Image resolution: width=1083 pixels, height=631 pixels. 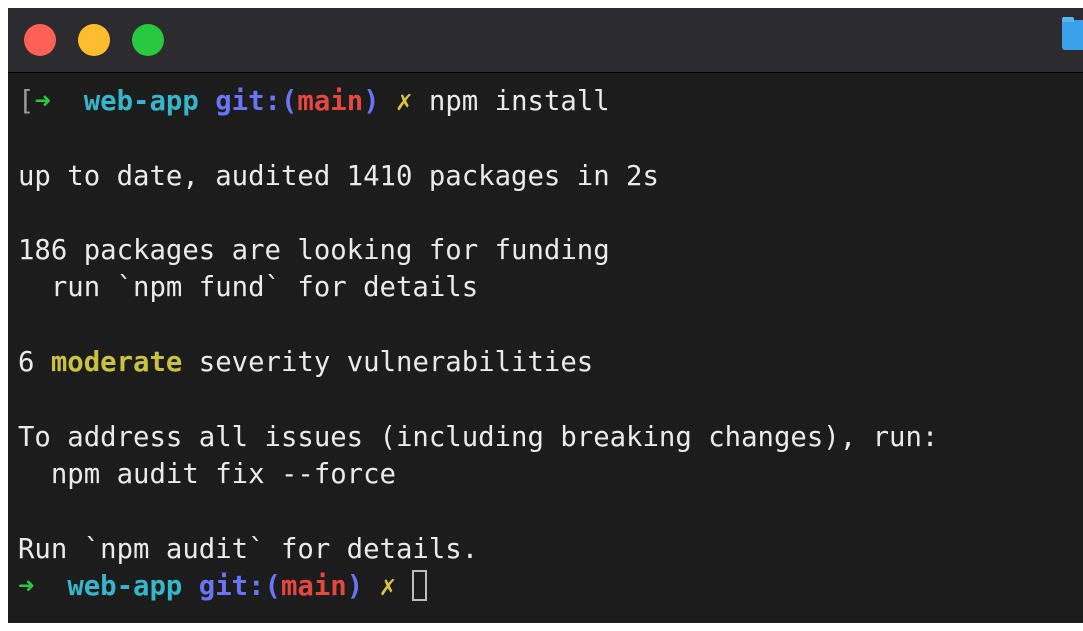 What do you see at coordinates (116, 362) in the screenshot?
I see `vulnerability-severity: moderate` at bounding box center [116, 362].